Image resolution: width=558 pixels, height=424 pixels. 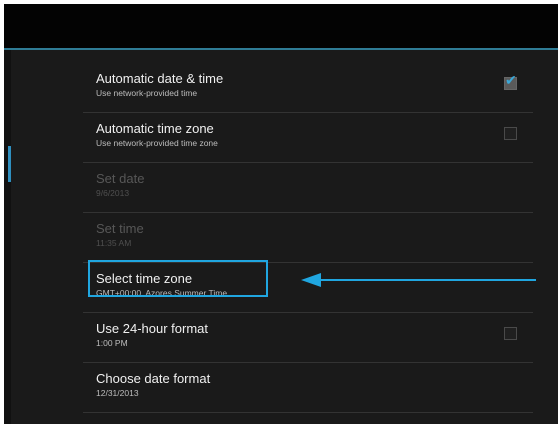 I want to click on selected-category-indicator, so click(x=9, y=164).